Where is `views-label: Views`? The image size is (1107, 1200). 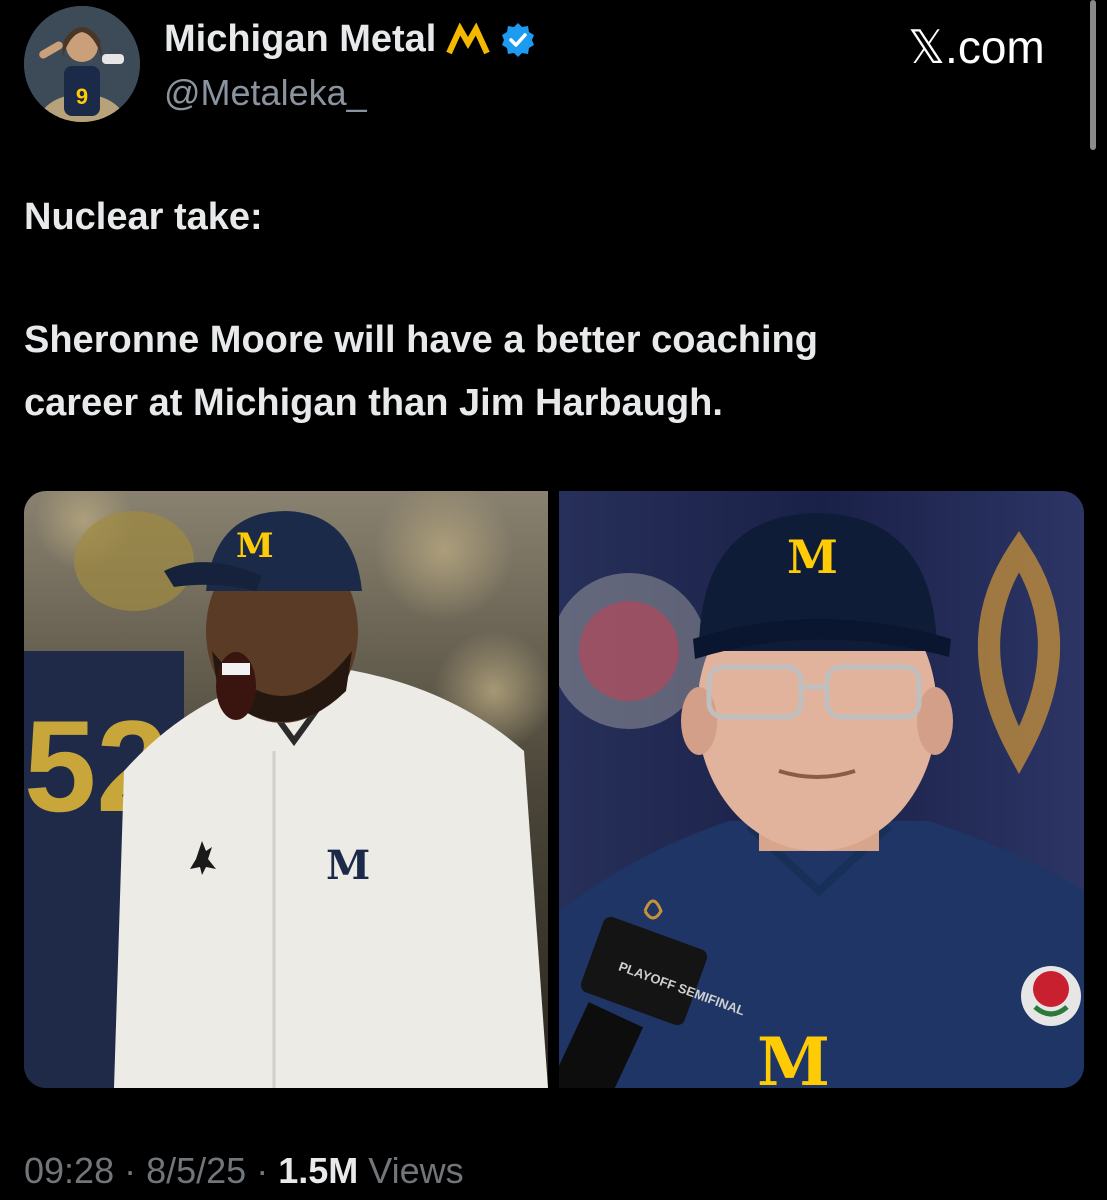 views-label: Views is located at coordinates (411, 1170).